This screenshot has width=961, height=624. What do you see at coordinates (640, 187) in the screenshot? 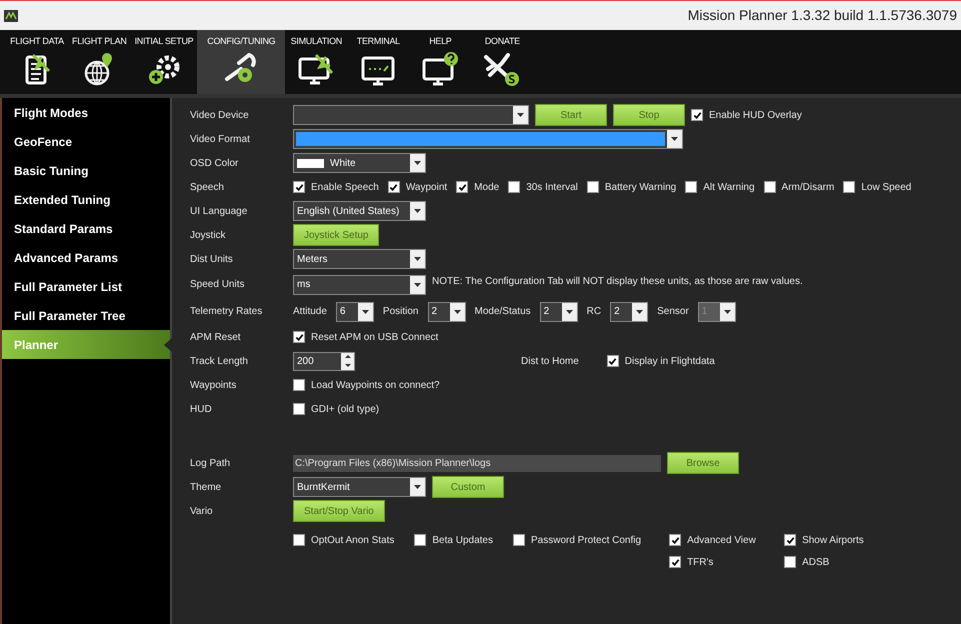
I see `checkbox-label: Battery Warning` at bounding box center [640, 187].